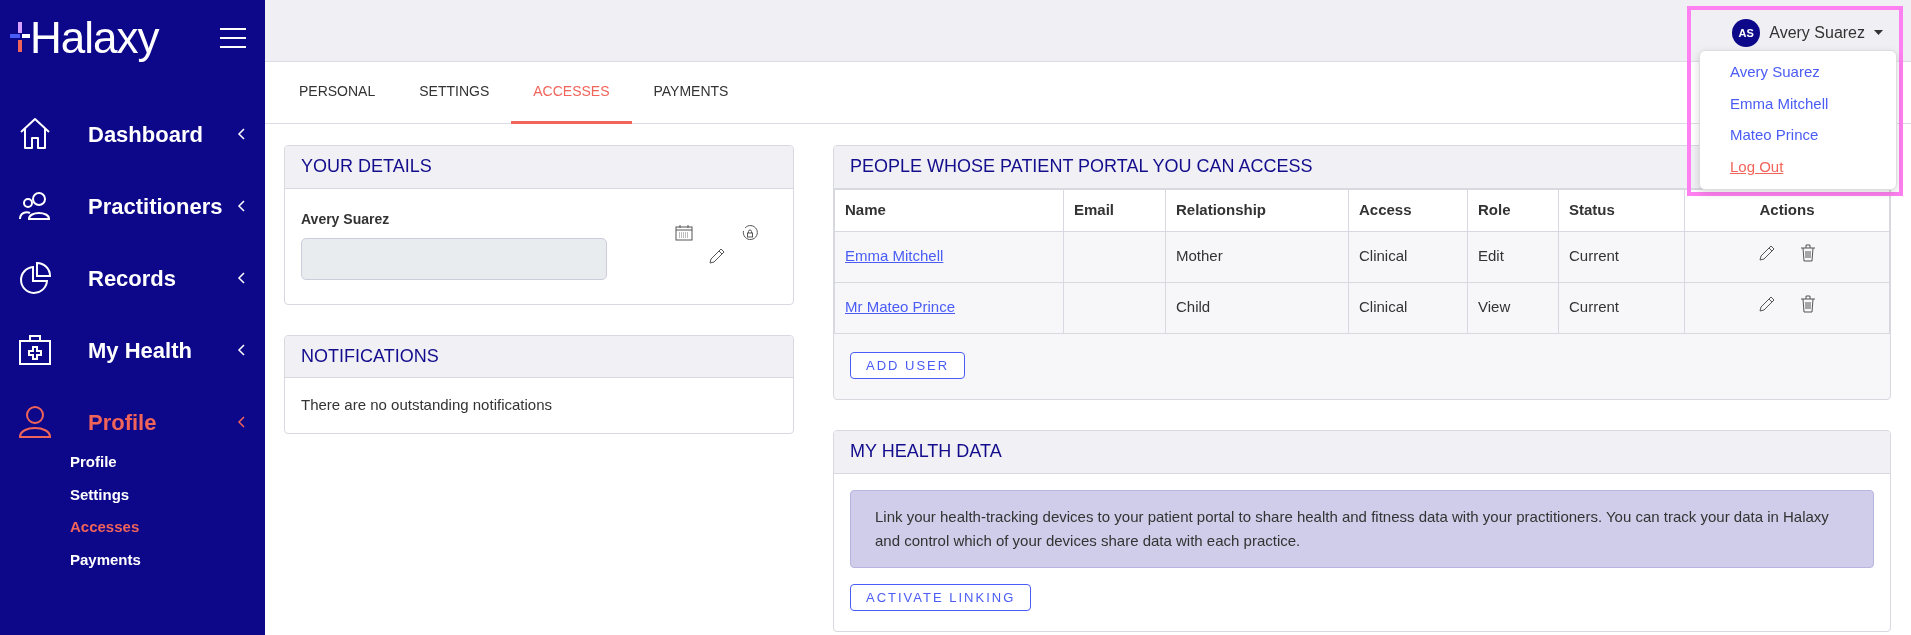 The height and width of the screenshot is (635, 1911). What do you see at coordinates (684, 232) in the screenshot?
I see `calendar-icon` at bounding box center [684, 232].